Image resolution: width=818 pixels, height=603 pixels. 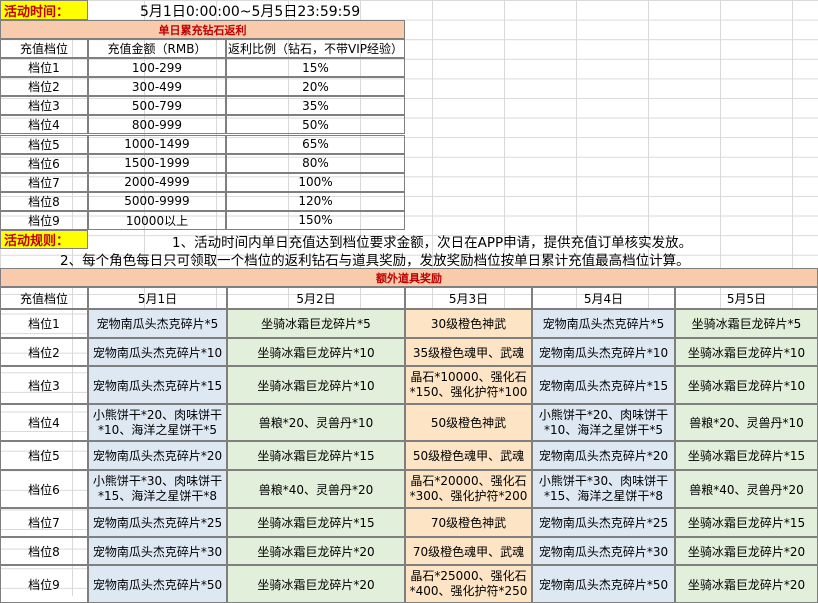 What do you see at coordinates (157, 87) in the screenshot?
I see `rebate-cell: 300-499` at bounding box center [157, 87].